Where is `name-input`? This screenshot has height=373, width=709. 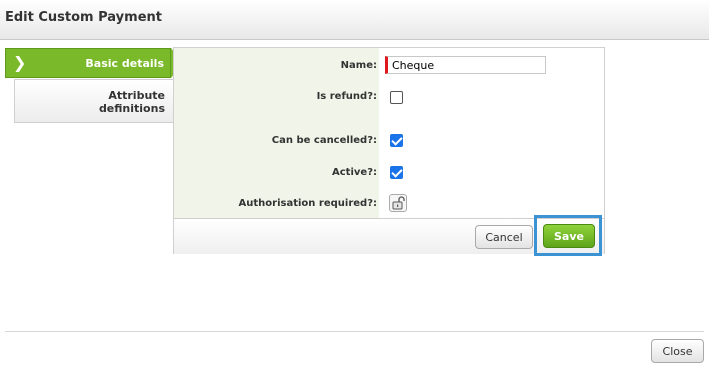
name-input is located at coordinates (465, 65).